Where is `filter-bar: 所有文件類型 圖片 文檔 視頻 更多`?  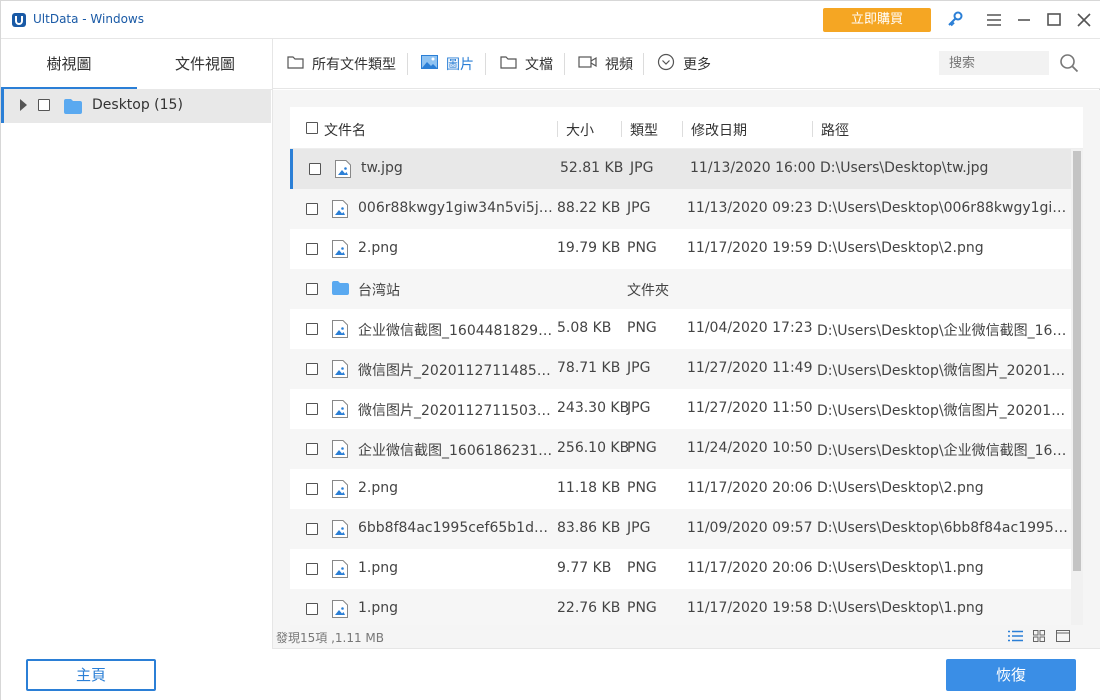
filter-bar: 所有文件類型 圖片 文檔 視頻 更多 is located at coordinates (686, 64).